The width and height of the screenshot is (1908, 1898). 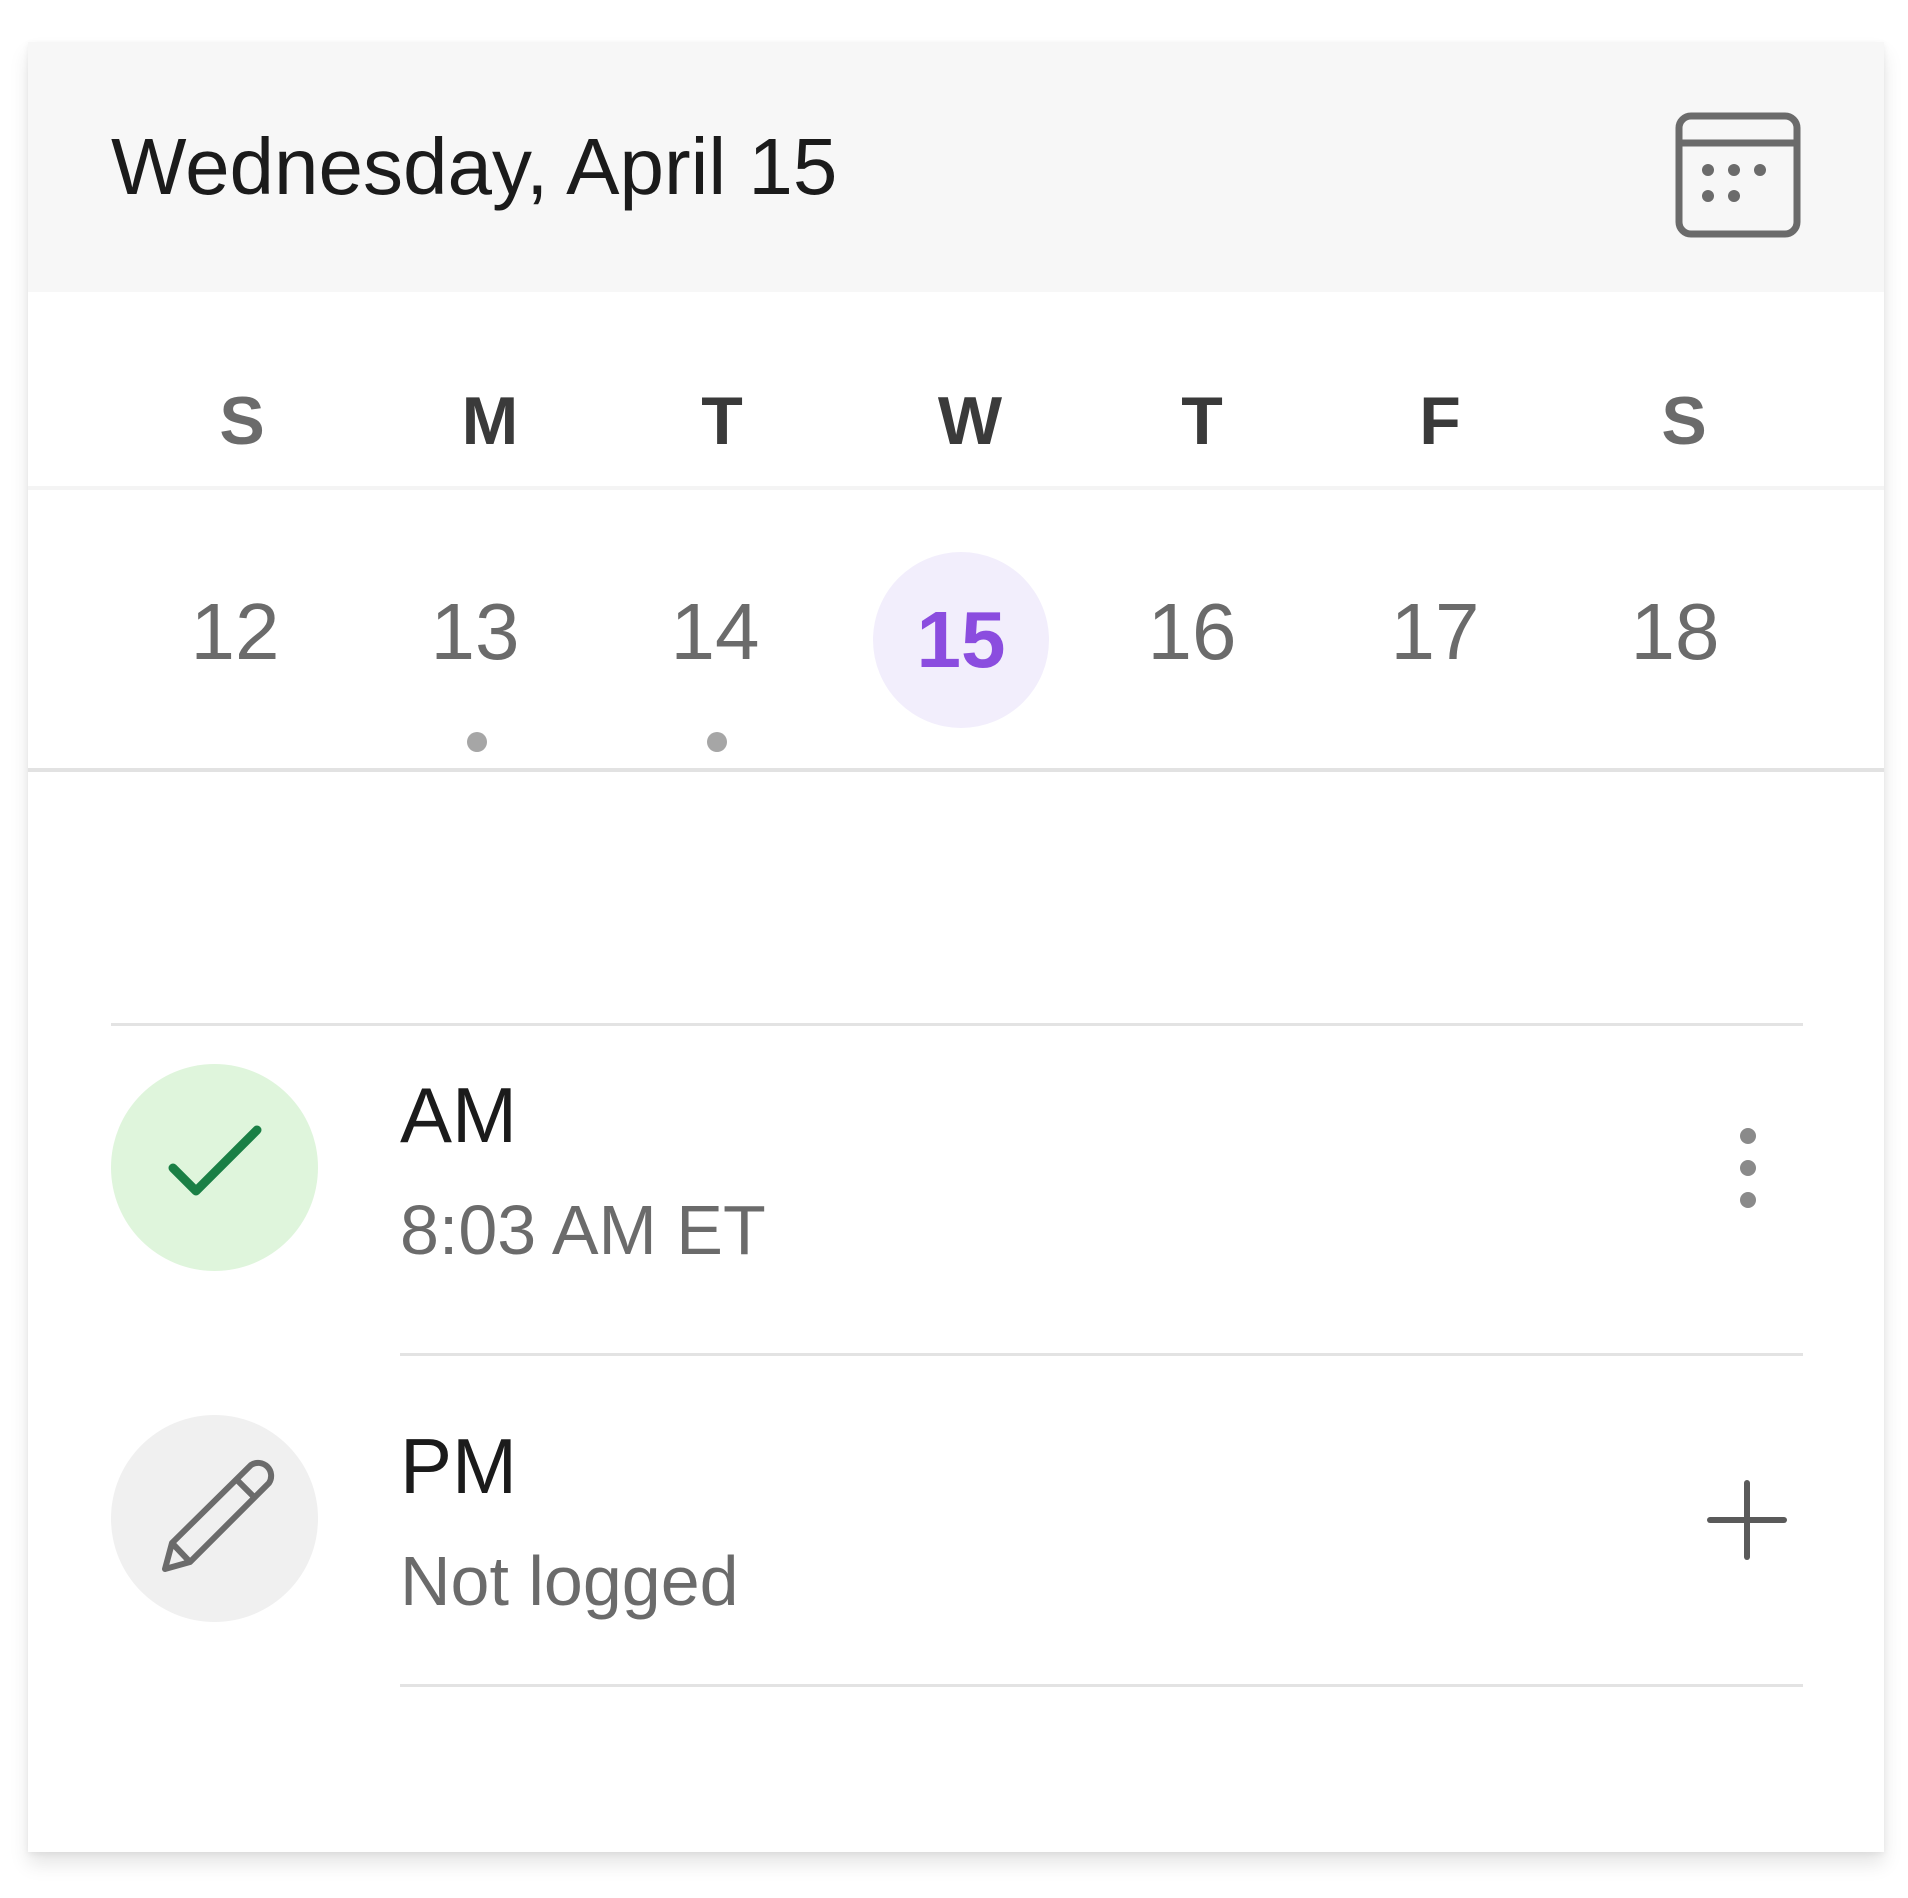 I want to click on calendar-button, so click(x=1738, y=175).